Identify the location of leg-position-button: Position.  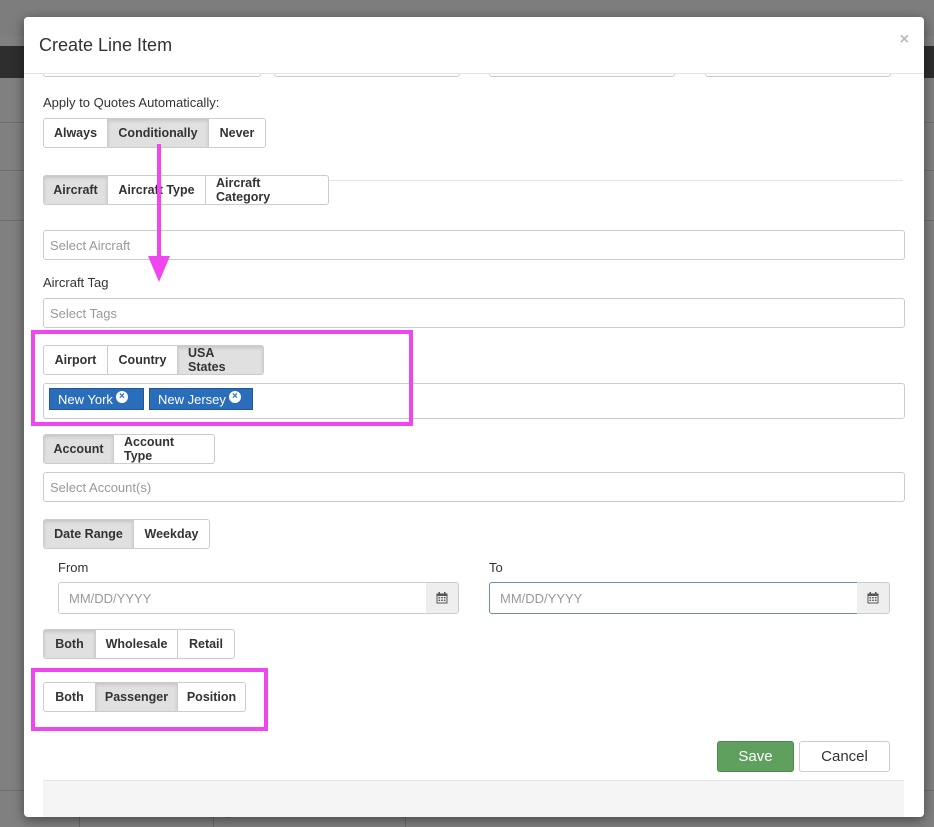
(211, 697).